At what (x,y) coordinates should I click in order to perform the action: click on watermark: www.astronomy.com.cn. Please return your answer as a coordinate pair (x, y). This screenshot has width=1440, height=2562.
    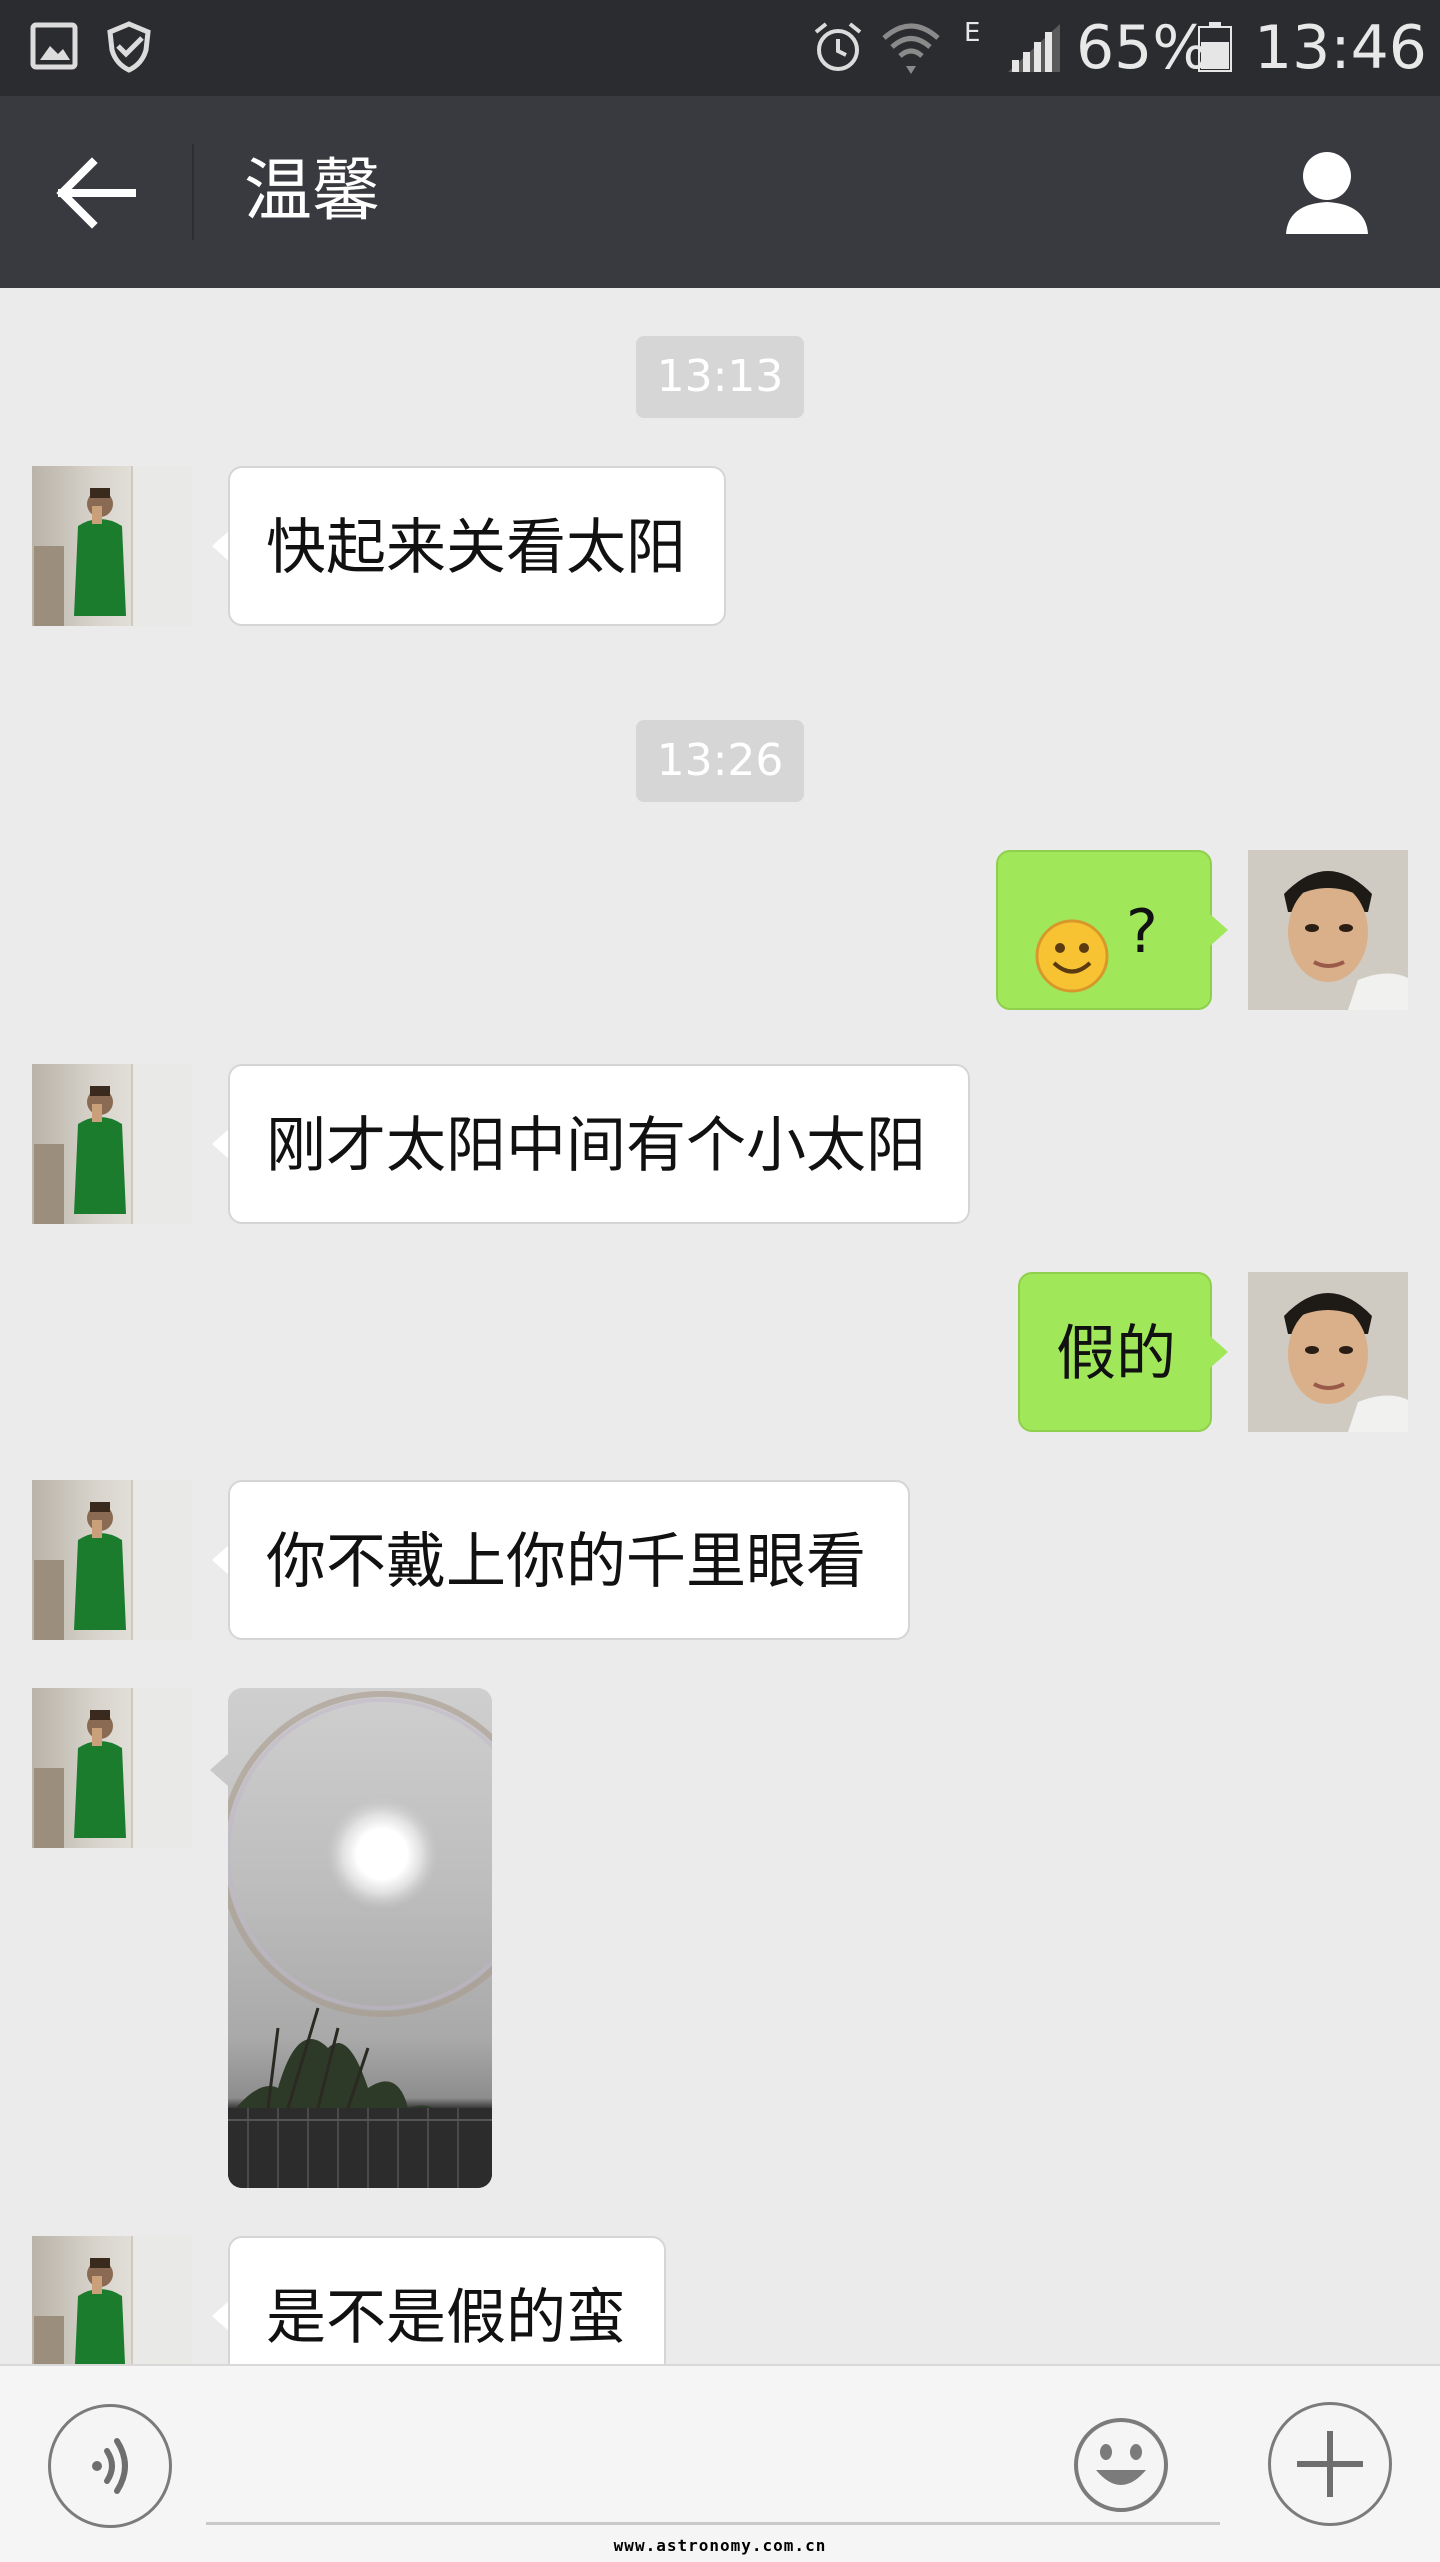
    Looking at the image, I should click on (720, 2545).